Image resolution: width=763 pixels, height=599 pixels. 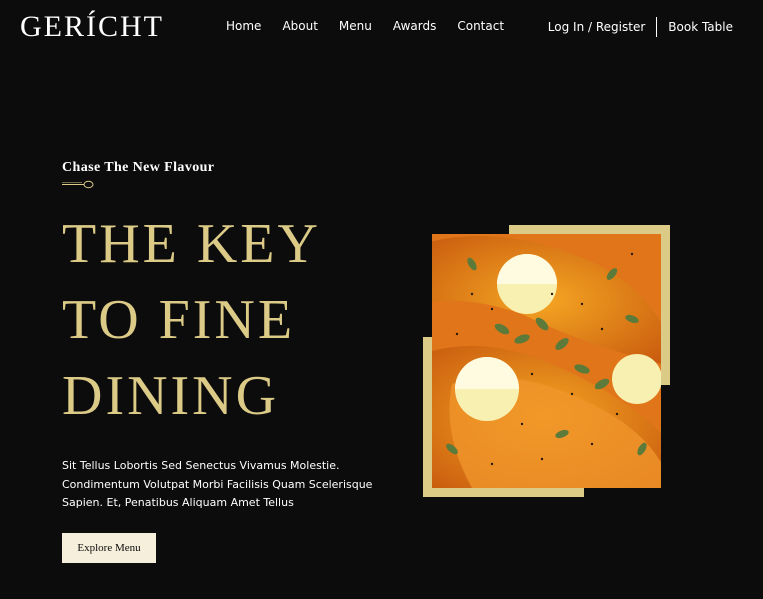 I want to click on nav-about-link: About, so click(x=299, y=26).